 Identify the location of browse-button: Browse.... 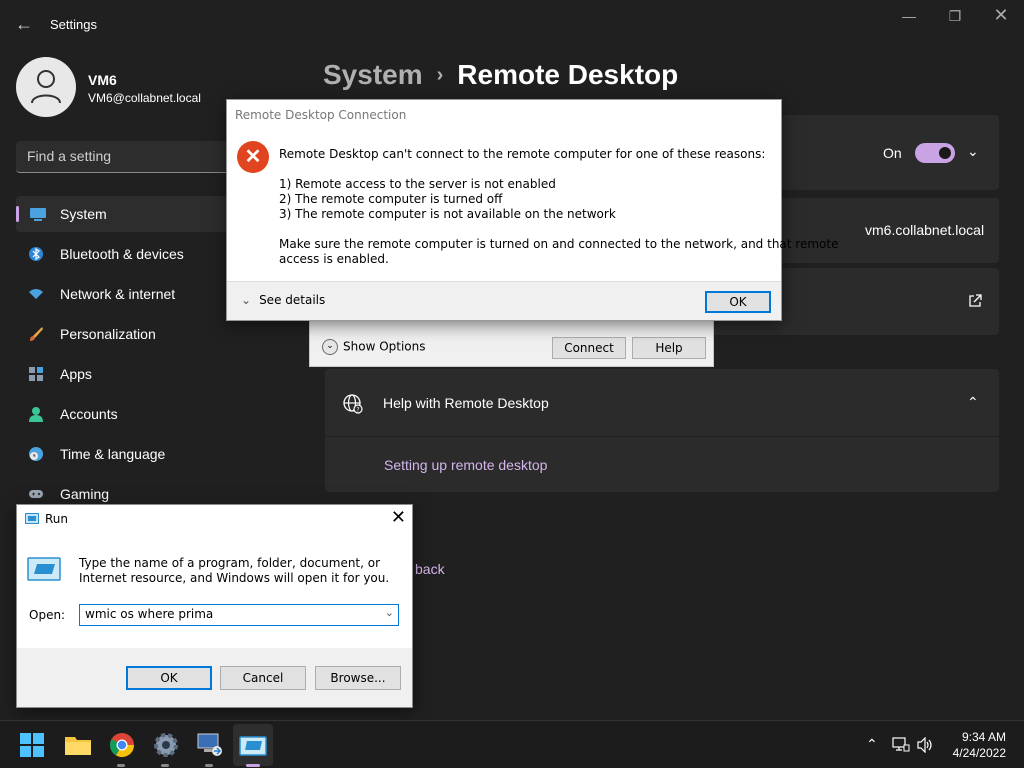
(358, 678).